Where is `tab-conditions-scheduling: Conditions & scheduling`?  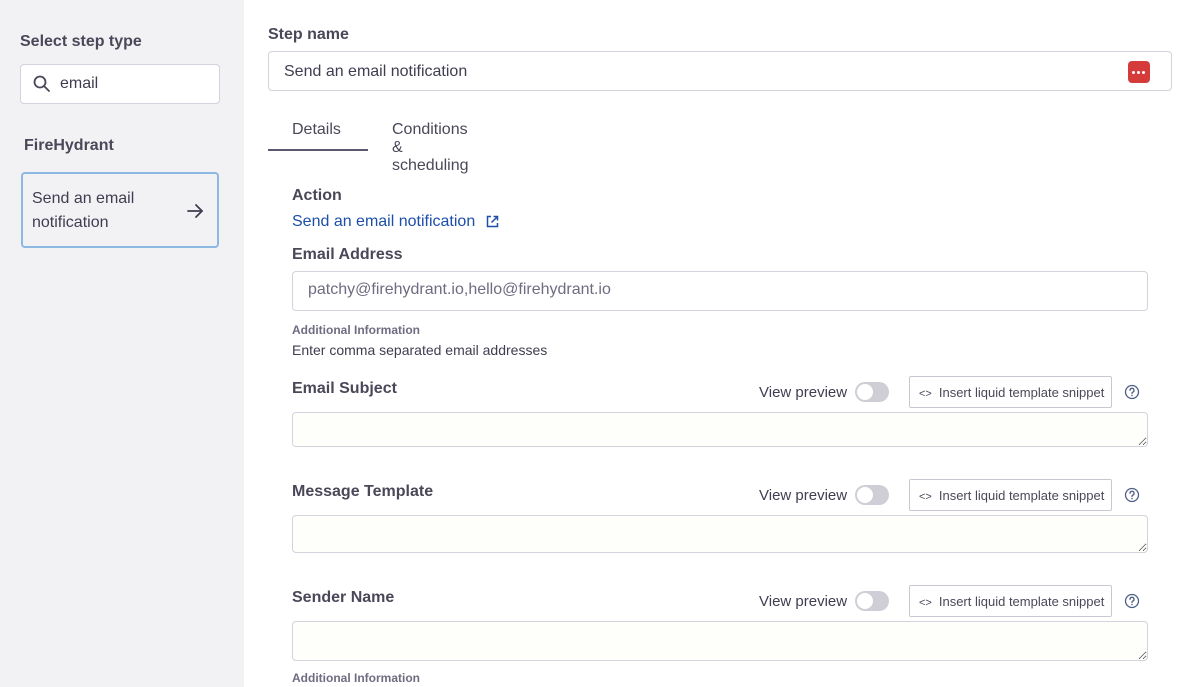
tab-conditions-scheduling: Conditions & scheduling is located at coordinates (430, 143).